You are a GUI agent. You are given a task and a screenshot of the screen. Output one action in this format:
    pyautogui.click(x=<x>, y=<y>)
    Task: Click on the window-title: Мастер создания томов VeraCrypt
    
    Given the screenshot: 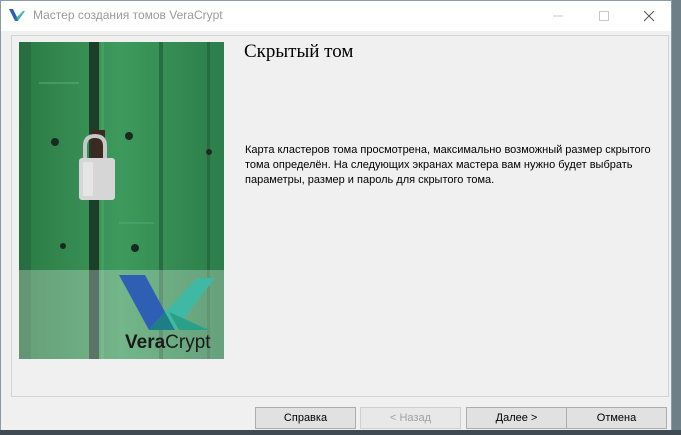 What is the action you would take?
    pyautogui.click(x=128, y=15)
    